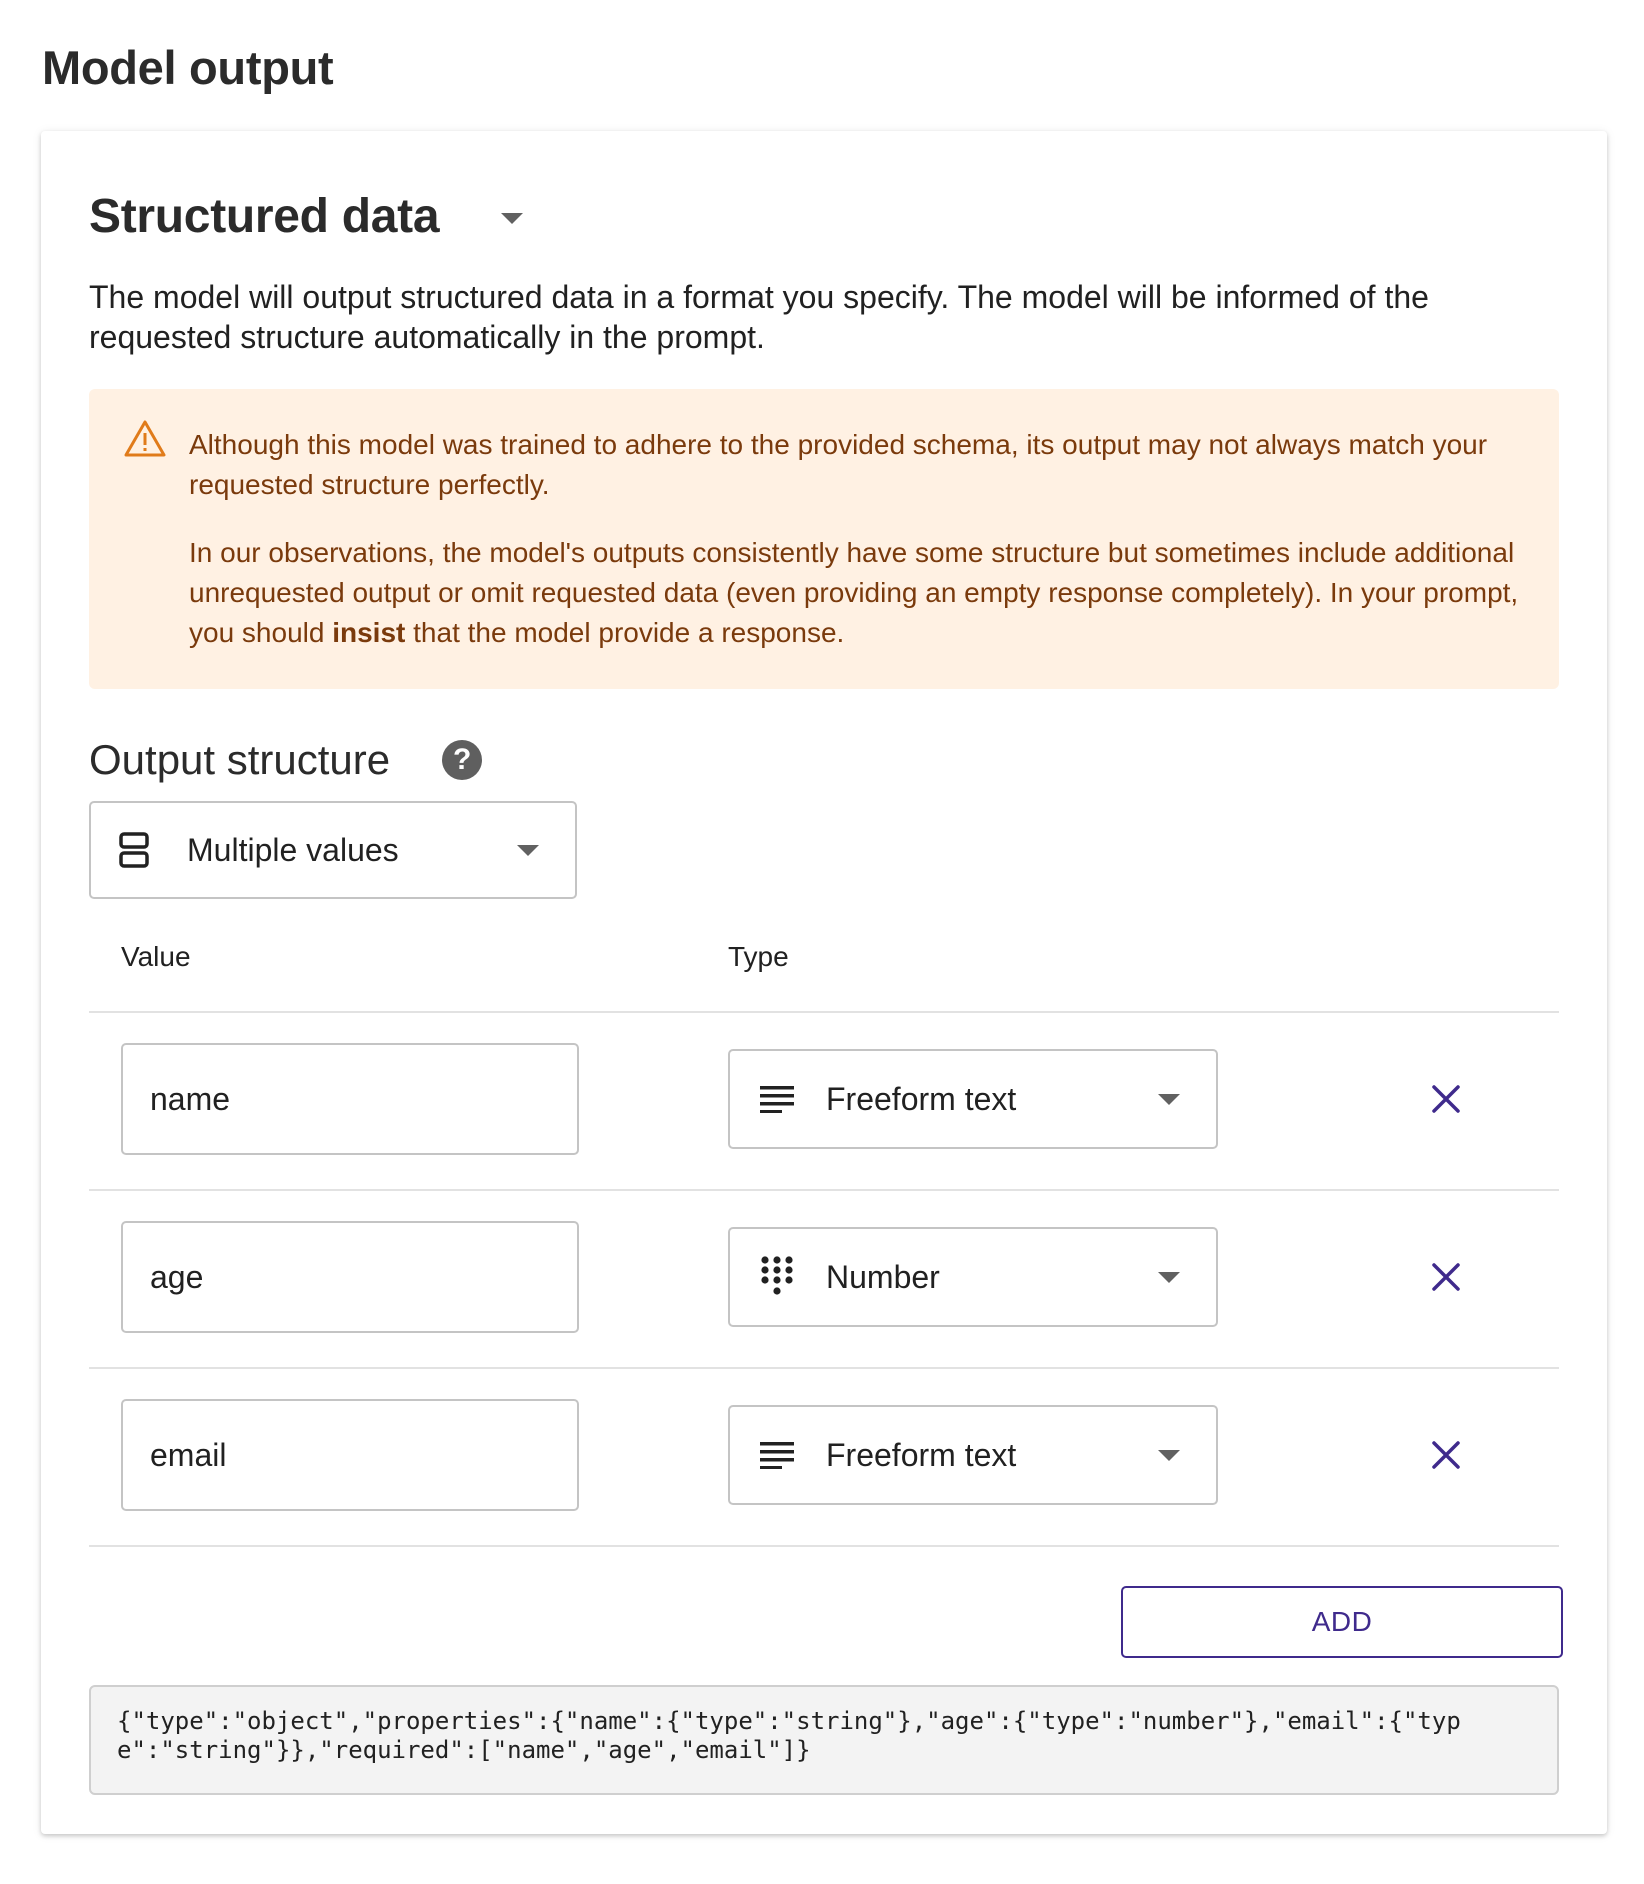 The height and width of the screenshot is (1884, 1644). I want to click on column-header-type: Type, so click(758, 956).